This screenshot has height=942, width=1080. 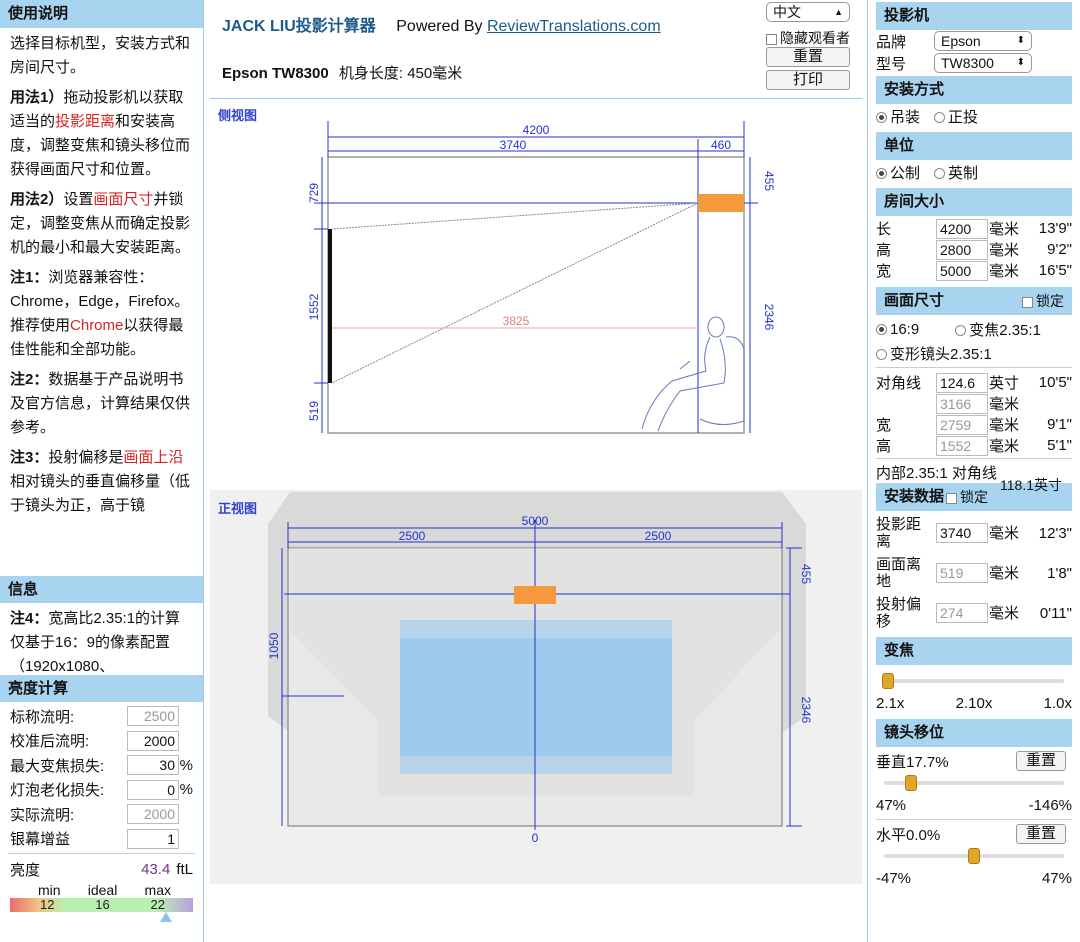 What do you see at coordinates (101, 589) in the screenshot?
I see `info-header: 信息` at bounding box center [101, 589].